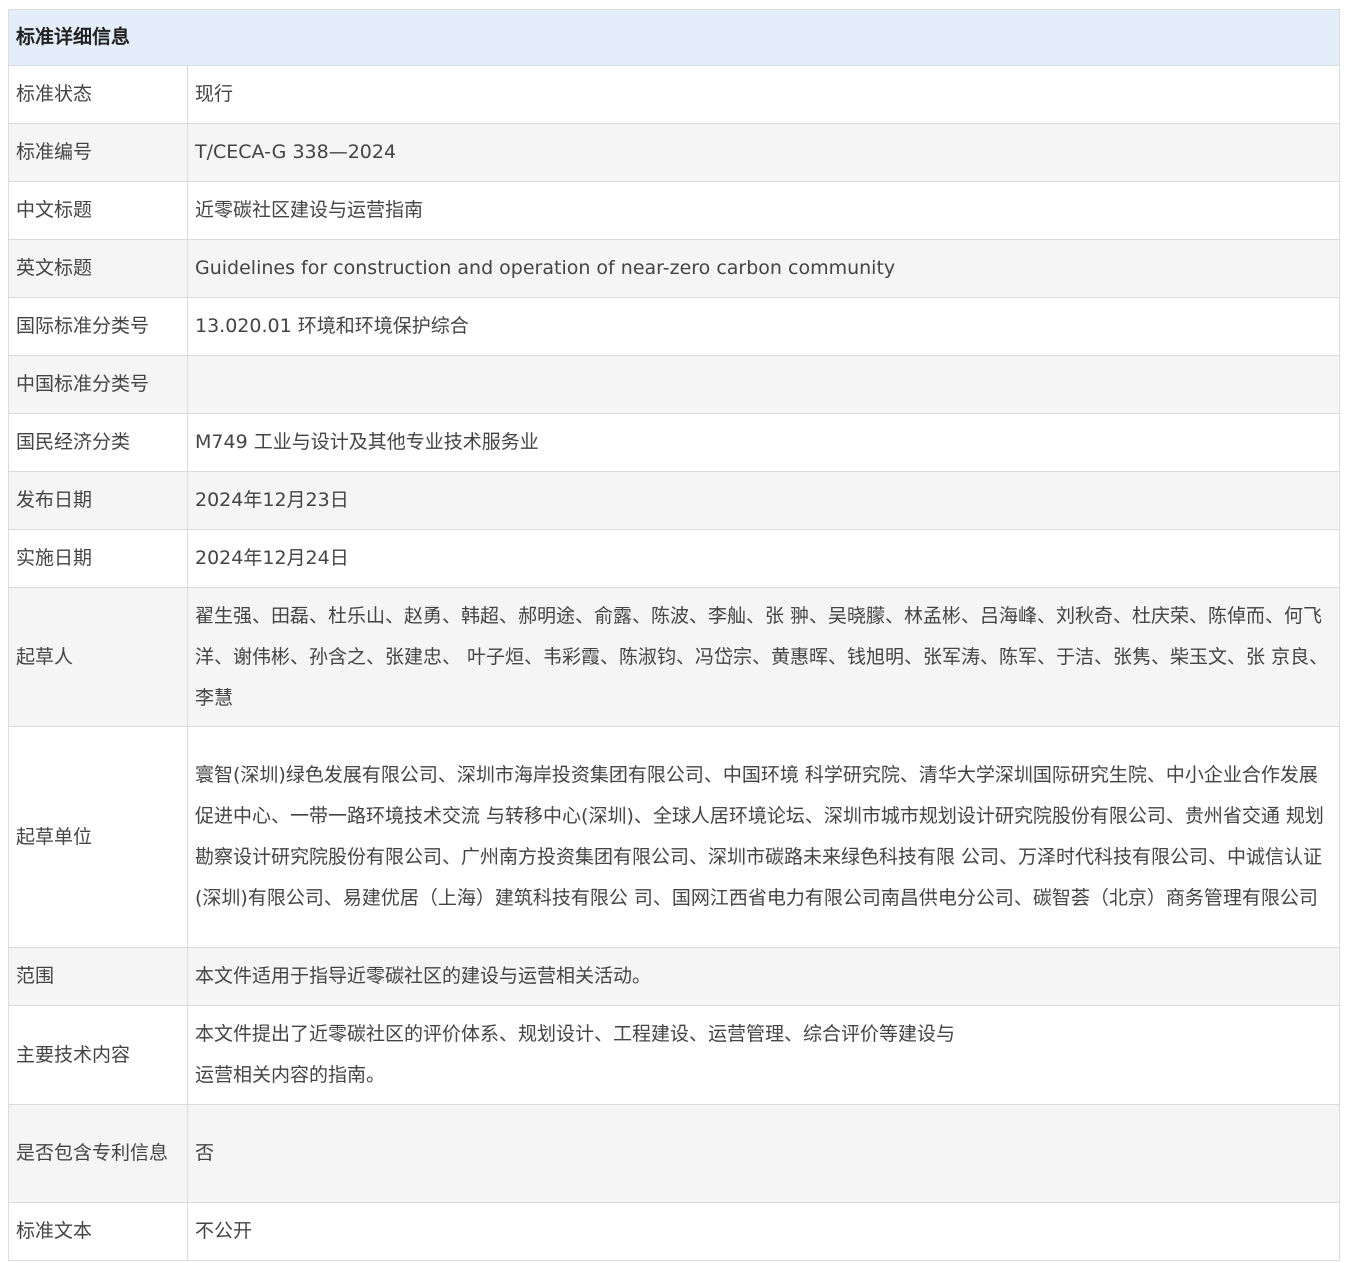  I want to click on table-header-title: 标准详细信息, so click(674, 37).